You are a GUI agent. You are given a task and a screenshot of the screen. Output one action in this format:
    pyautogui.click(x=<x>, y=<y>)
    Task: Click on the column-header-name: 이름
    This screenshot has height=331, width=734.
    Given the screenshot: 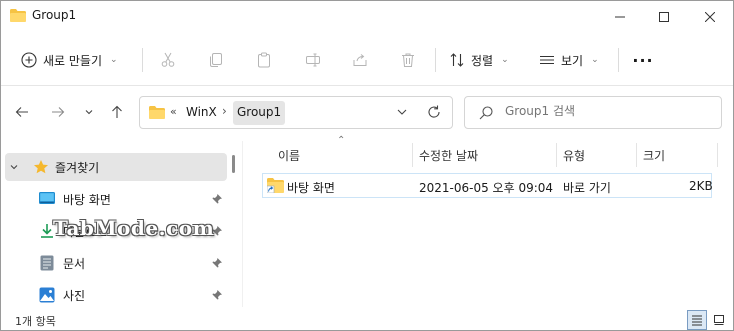 What is the action you would take?
    pyautogui.click(x=289, y=157)
    